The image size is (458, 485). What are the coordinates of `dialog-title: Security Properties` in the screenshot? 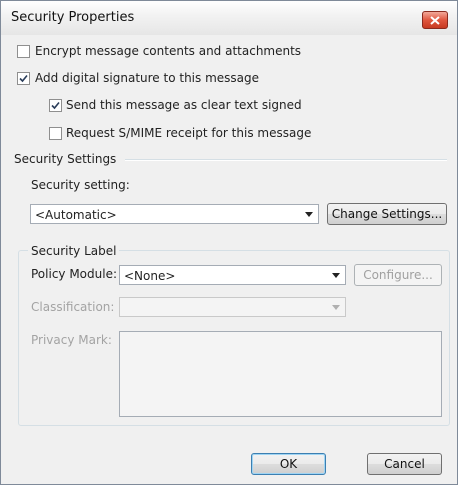 It's located at (73, 17).